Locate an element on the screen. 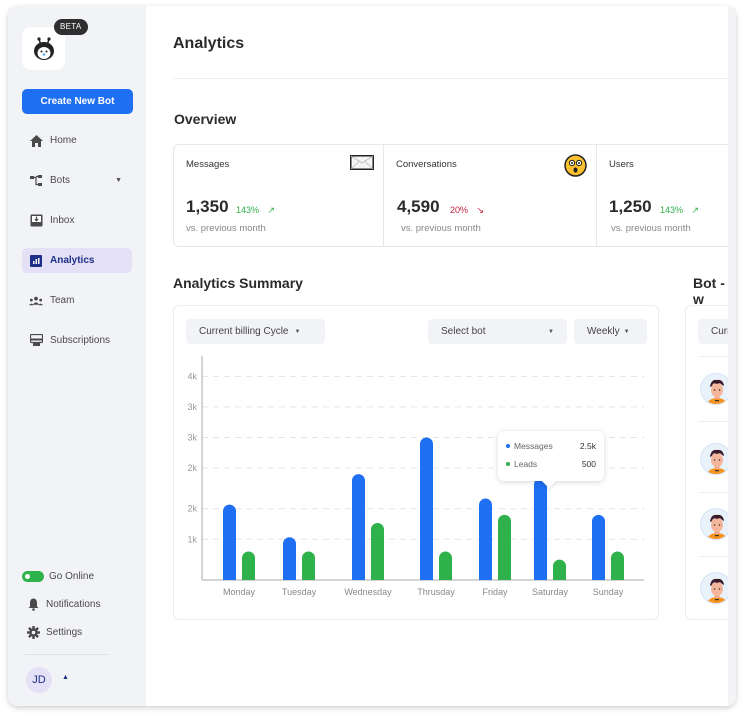 The image size is (745, 718). stat-change: 20% ↘ is located at coordinates (467, 210).